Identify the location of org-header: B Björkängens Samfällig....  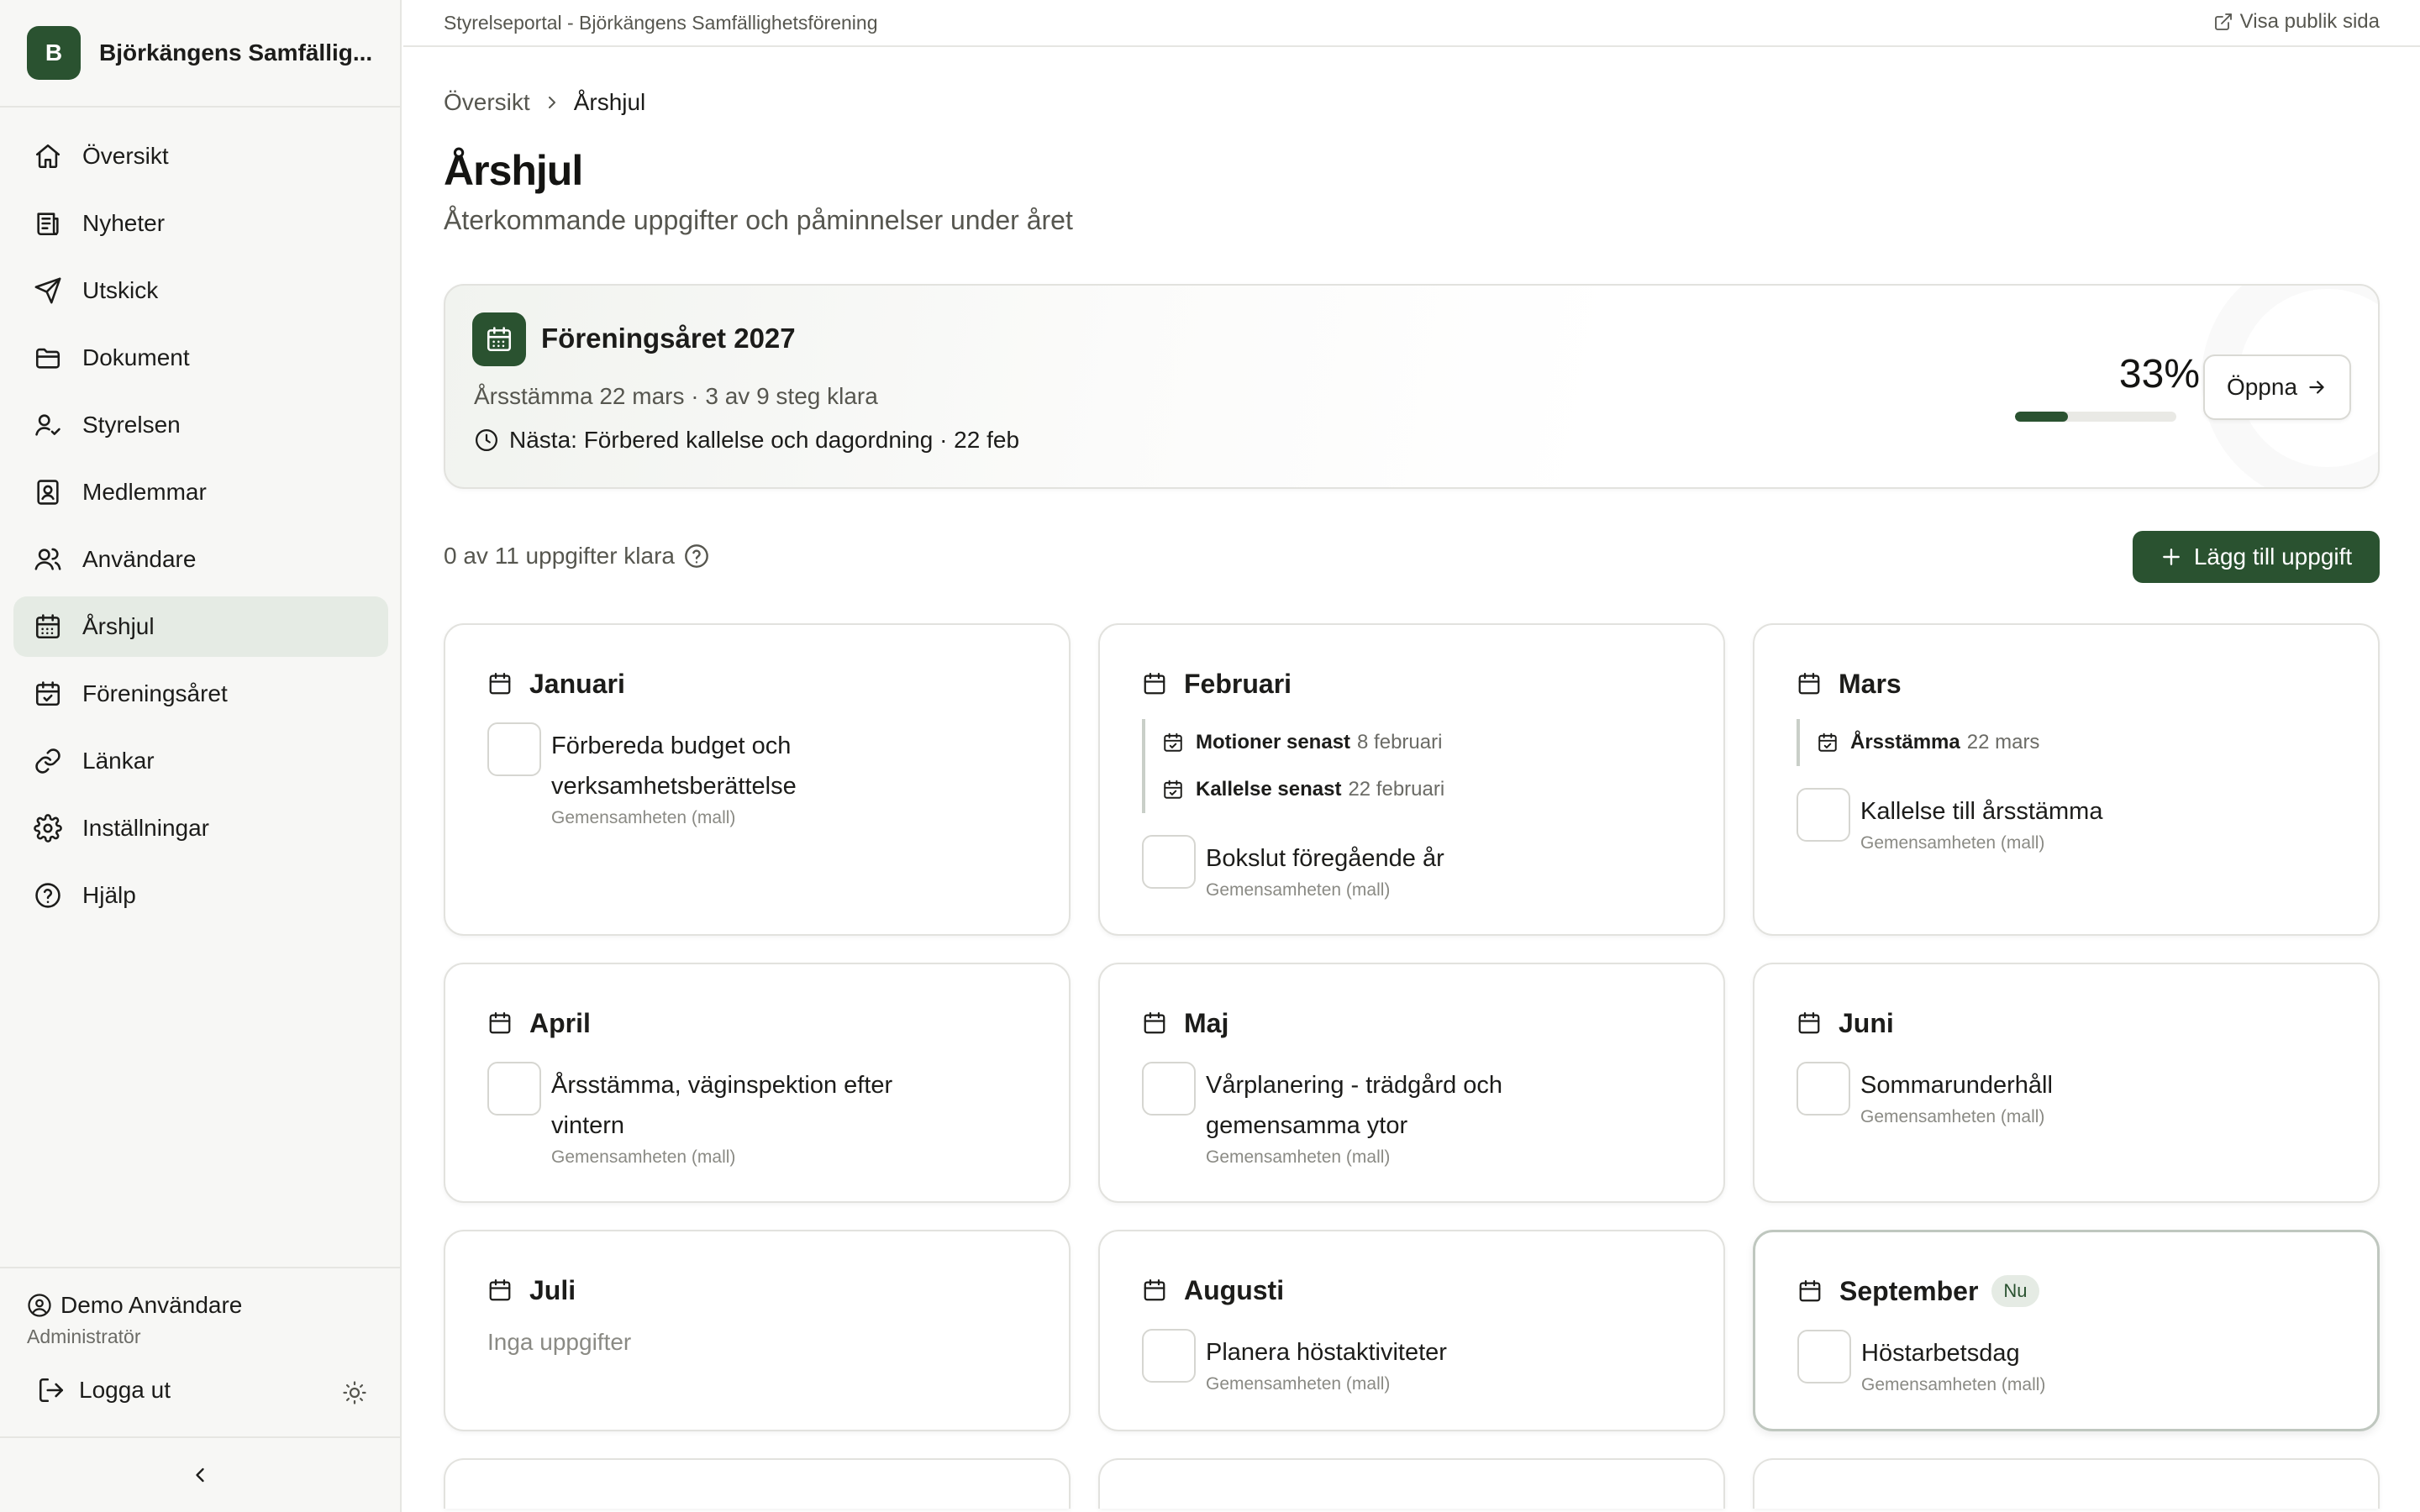
(200, 54).